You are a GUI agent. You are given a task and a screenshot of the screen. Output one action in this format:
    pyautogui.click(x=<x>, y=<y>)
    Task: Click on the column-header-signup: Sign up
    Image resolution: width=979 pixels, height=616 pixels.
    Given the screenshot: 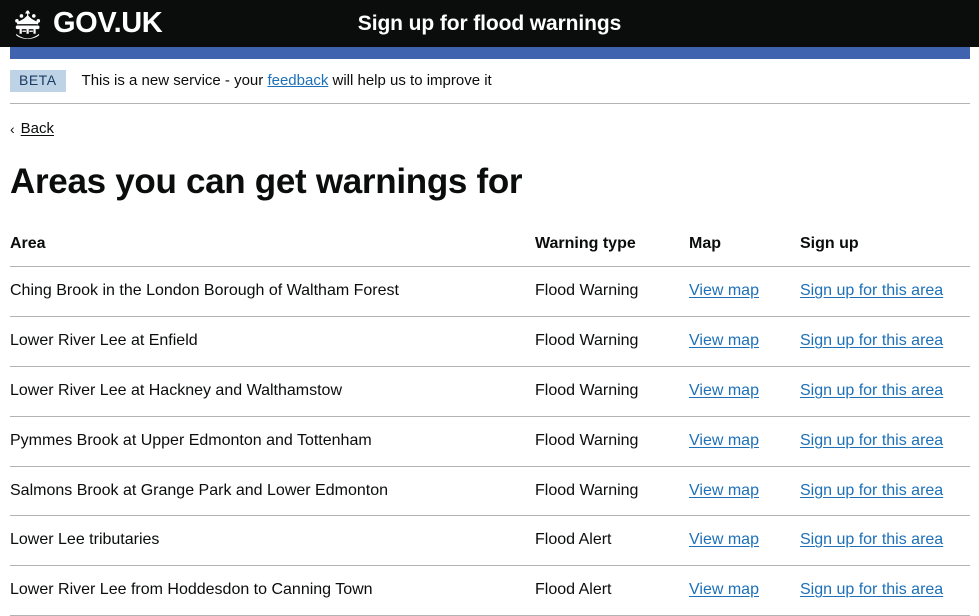 What is the action you would take?
    pyautogui.click(x=885, y=251)
    